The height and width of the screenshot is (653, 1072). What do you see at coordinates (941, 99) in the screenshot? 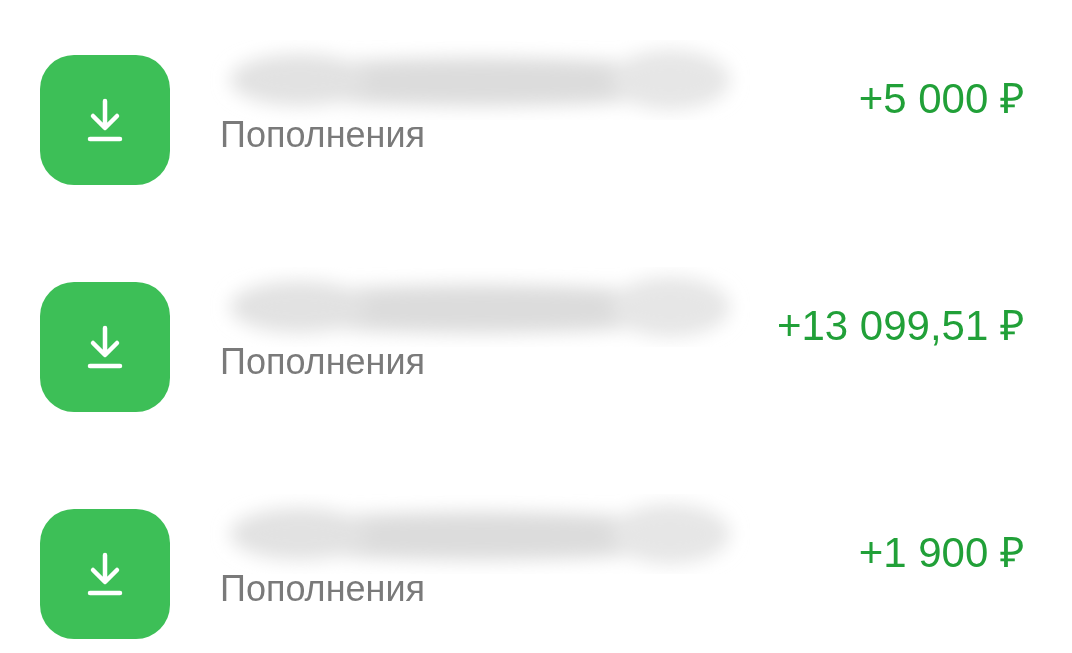
I see `amount-text: +5 000 ₽` at bounding box center [941, 99].